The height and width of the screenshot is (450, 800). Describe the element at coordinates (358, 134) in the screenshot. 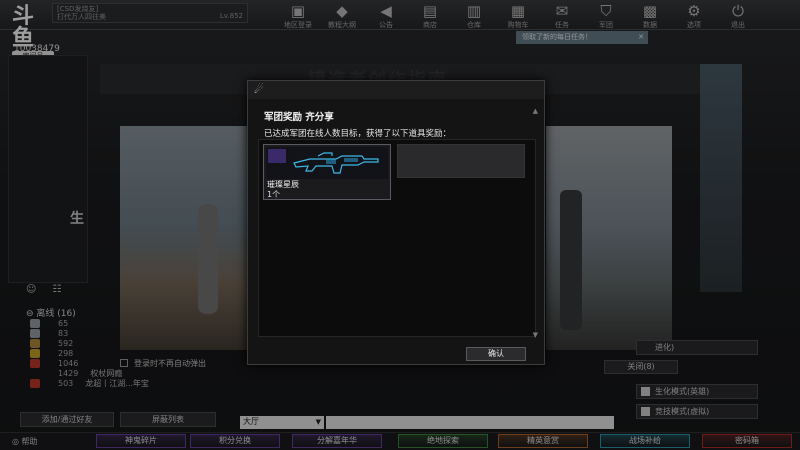

I see `dialog-description: 已达成军团在线人数目标，获得了以下道具奖励：` at that location.